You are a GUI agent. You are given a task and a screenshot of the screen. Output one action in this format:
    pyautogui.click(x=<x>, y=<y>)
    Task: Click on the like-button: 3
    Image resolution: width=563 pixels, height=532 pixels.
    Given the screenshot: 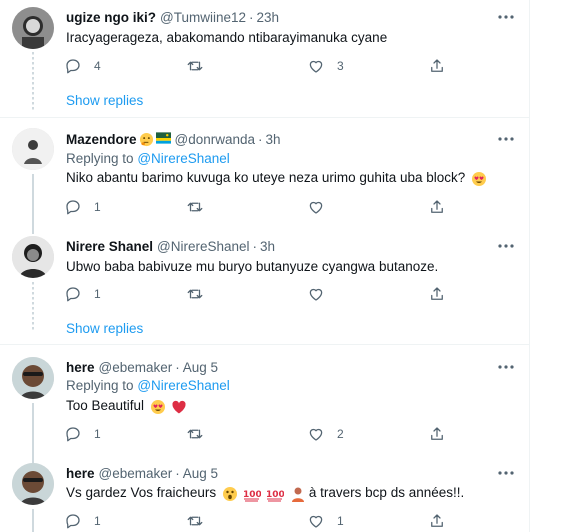 What is the action you would take?
    pyautogui.click(x=325, y=66)
    